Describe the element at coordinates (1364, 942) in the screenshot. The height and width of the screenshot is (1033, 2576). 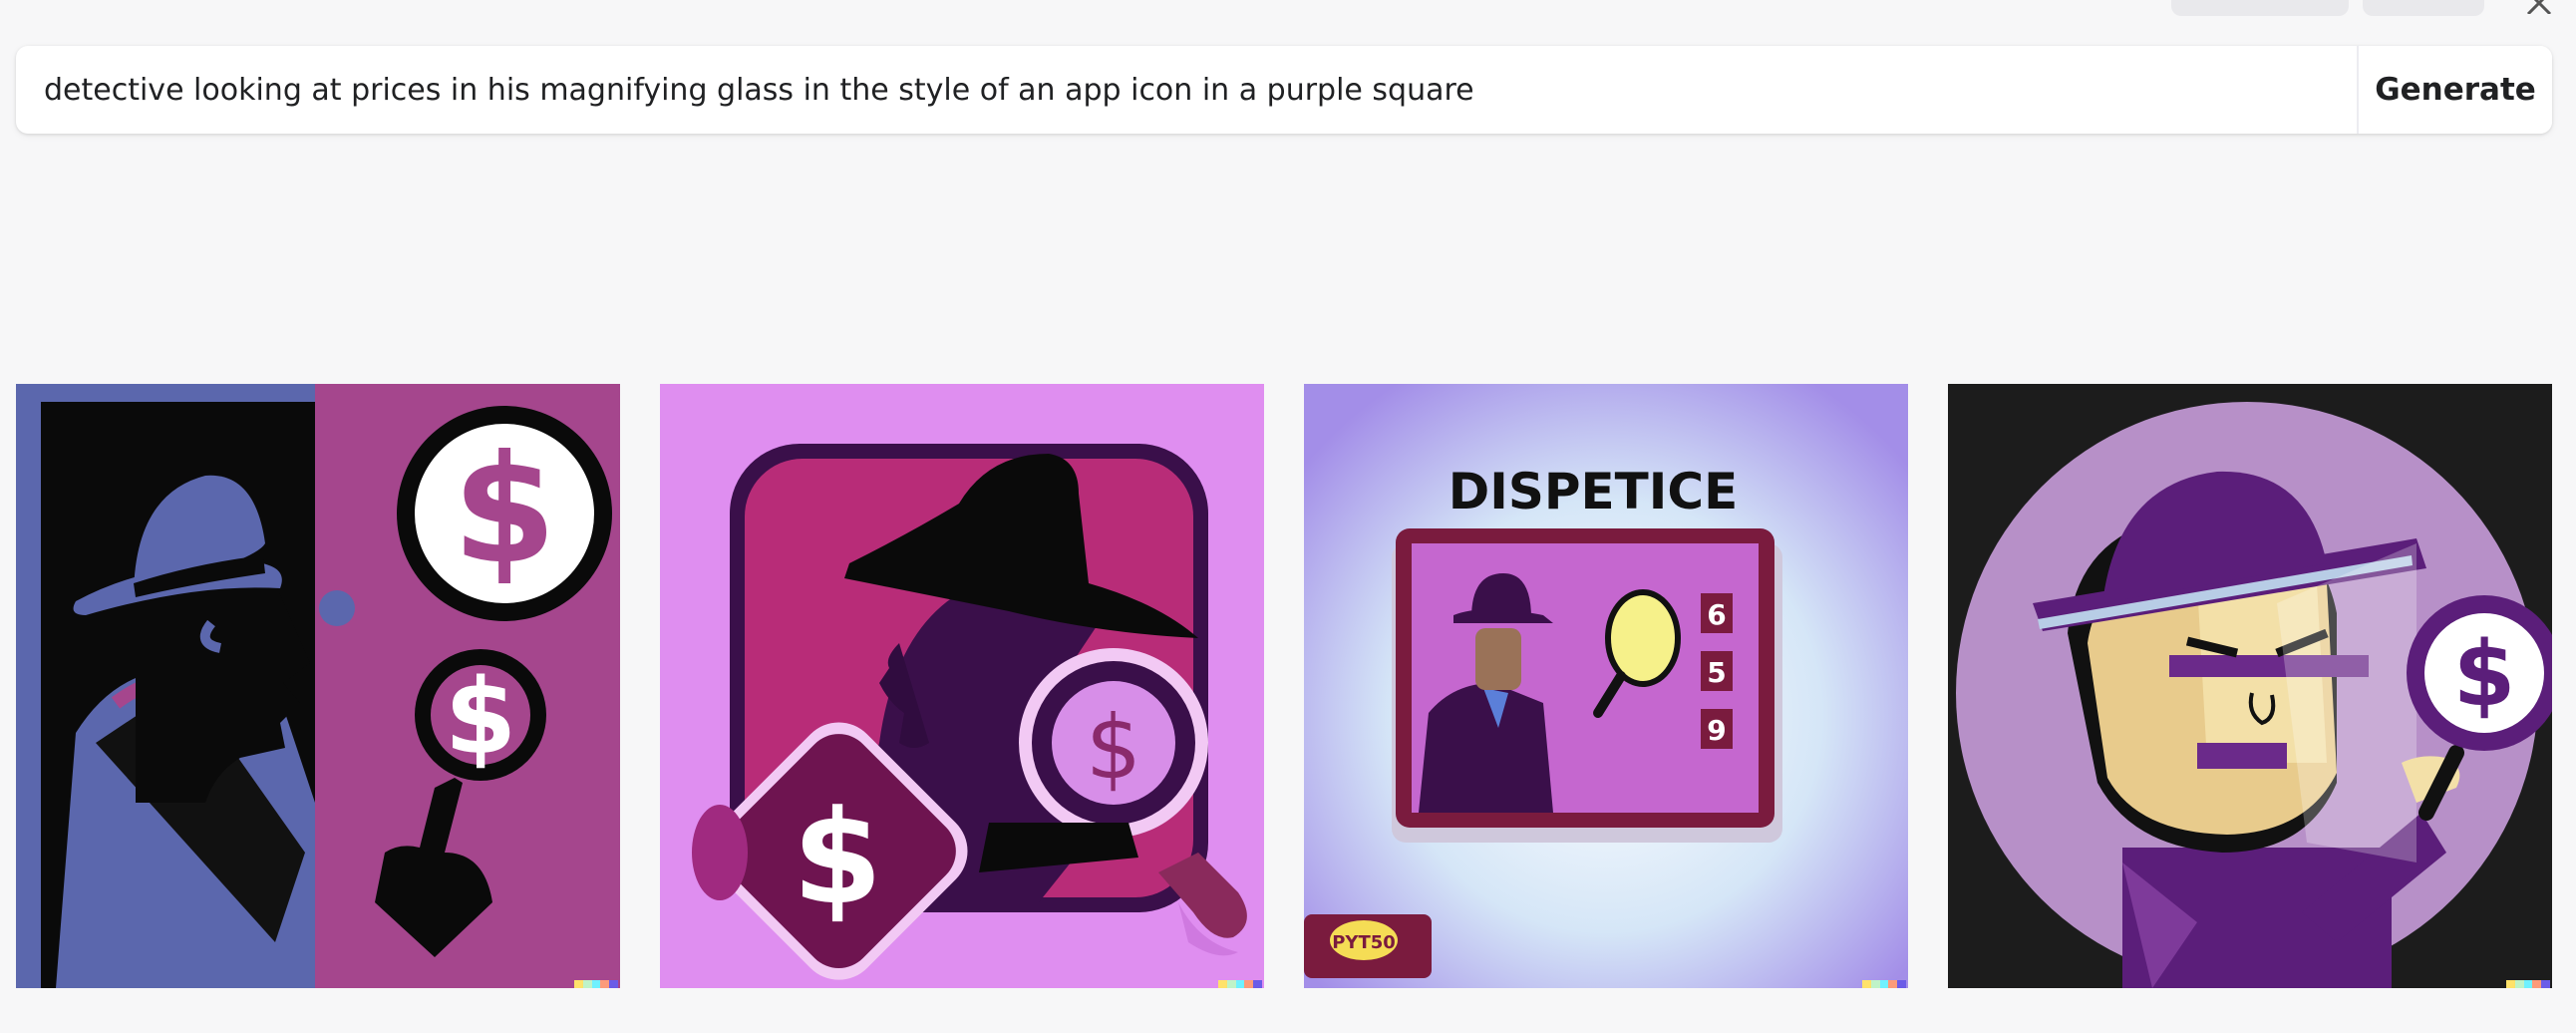
I see `badge-text: ΡΥΤ50` at that location.